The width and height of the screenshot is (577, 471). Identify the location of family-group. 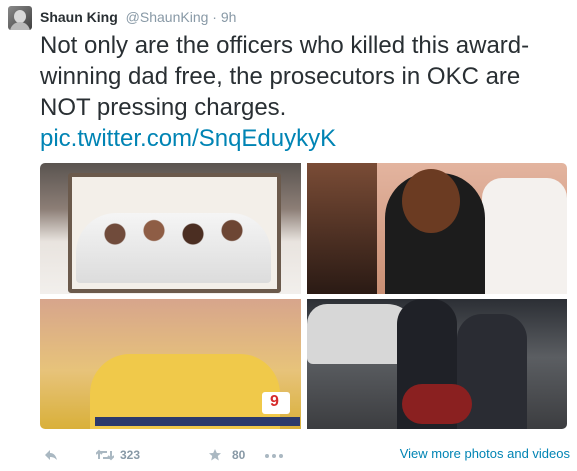
(173, 248).